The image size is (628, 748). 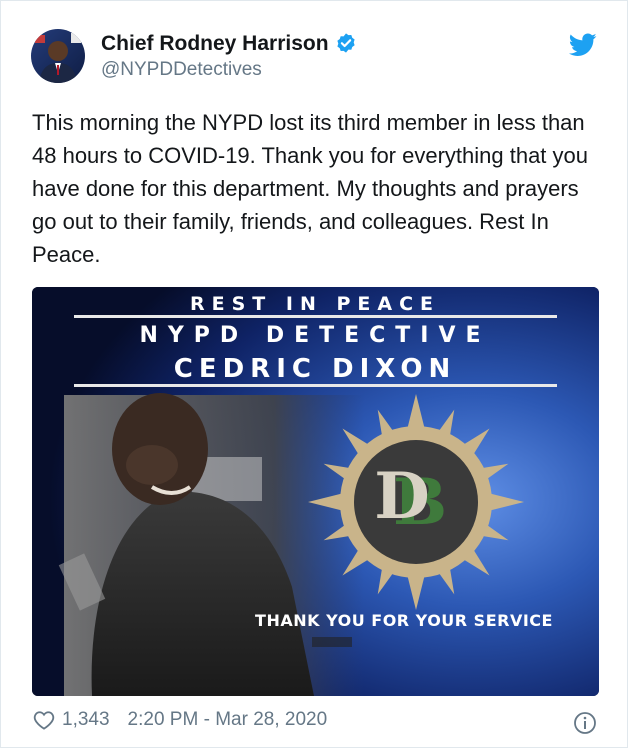 What do you see at coordinates (315, 385) in the screenshot?
I see `banner-rule-bottom` at bounding box center [315, 385].